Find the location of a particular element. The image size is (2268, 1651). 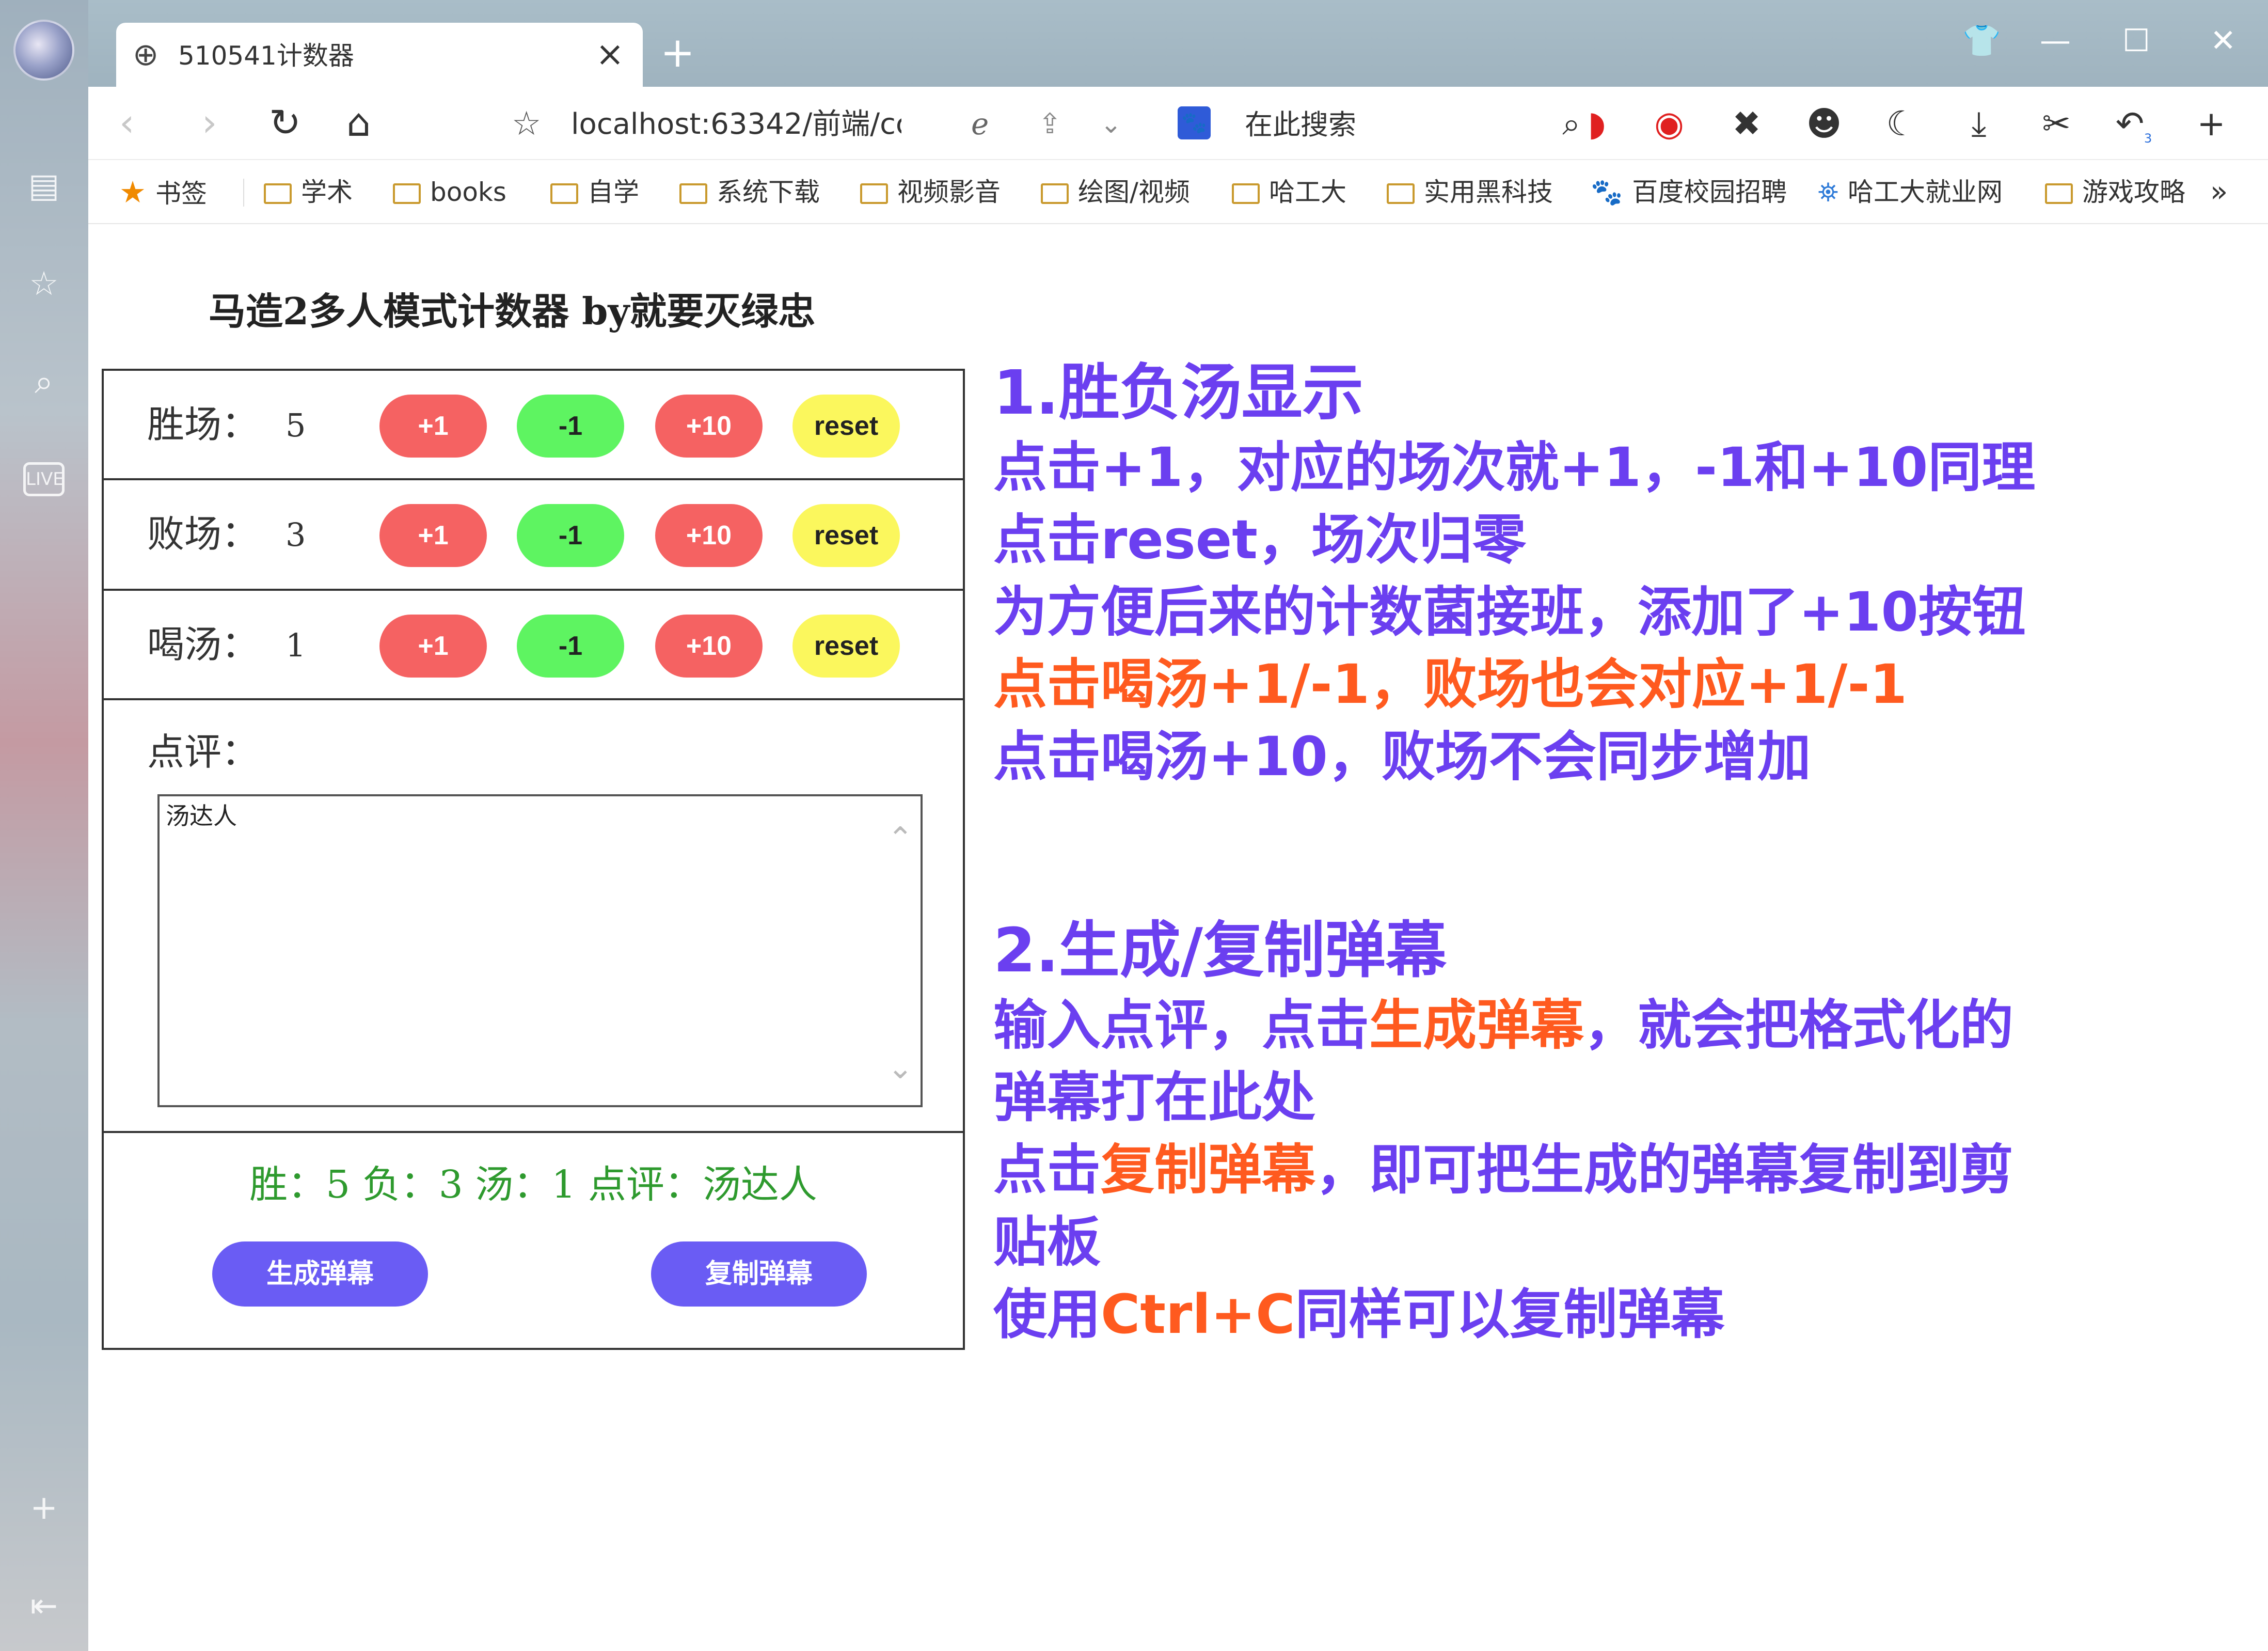

wins-value: 5 is located at coordinates (296, 425).